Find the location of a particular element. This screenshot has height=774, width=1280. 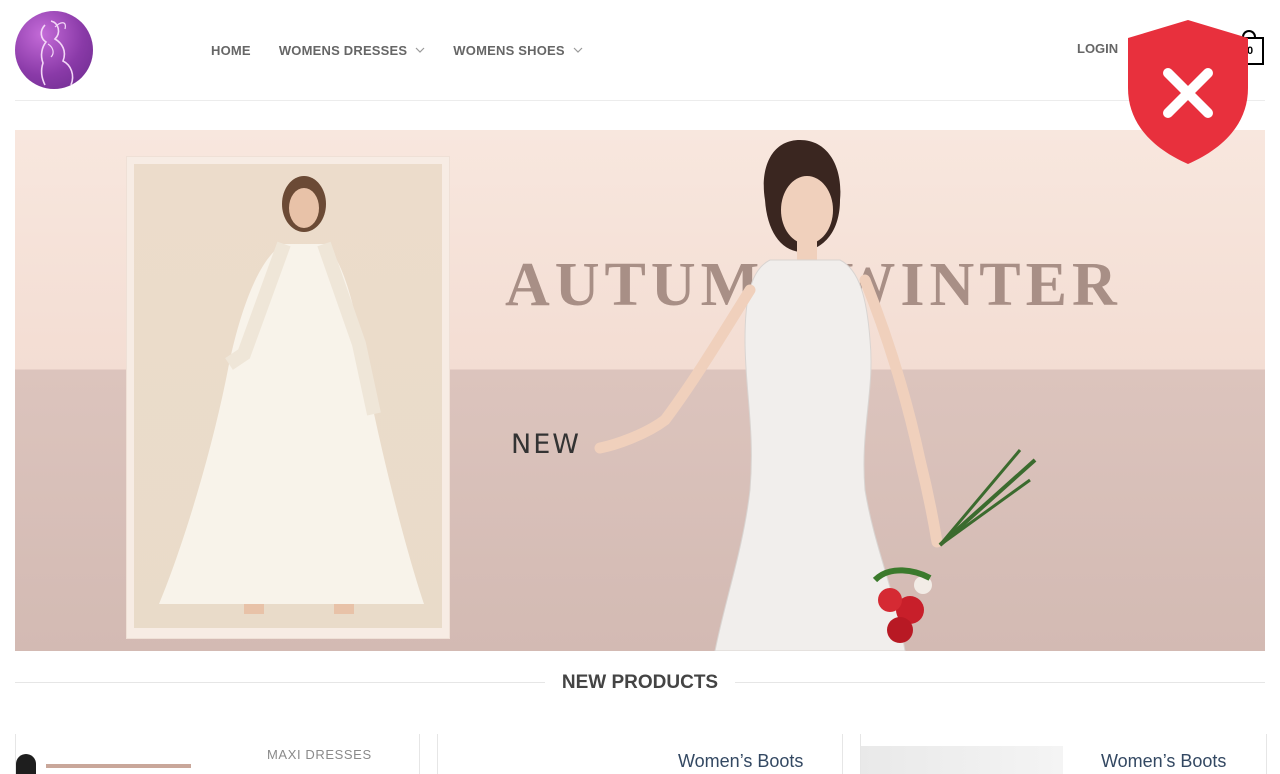

site-header: HOME WOMENS DRESSES WOMENS SHOES LOGIN 0 is located at coordinates (640, 50).